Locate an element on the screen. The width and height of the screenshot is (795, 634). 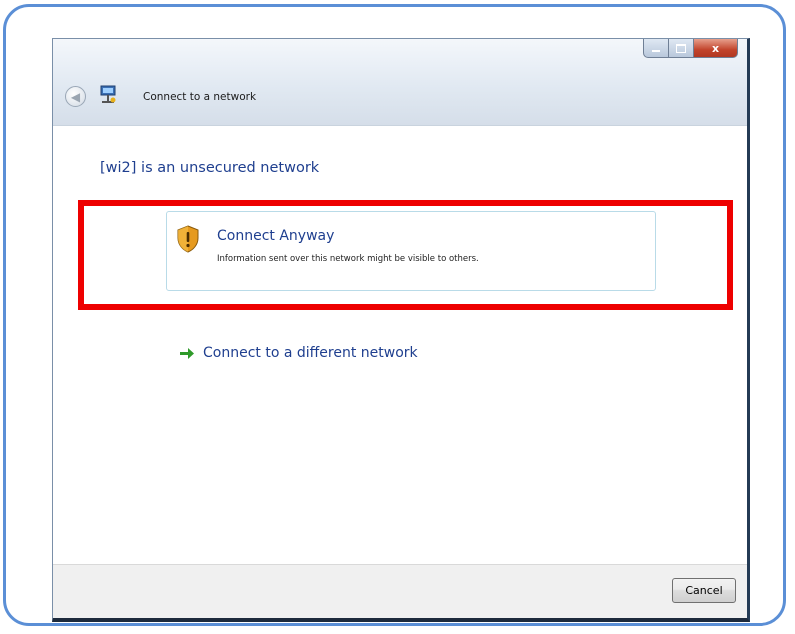
connect-anyway-title: Connect Anyway is located at coordinates (276, 236).